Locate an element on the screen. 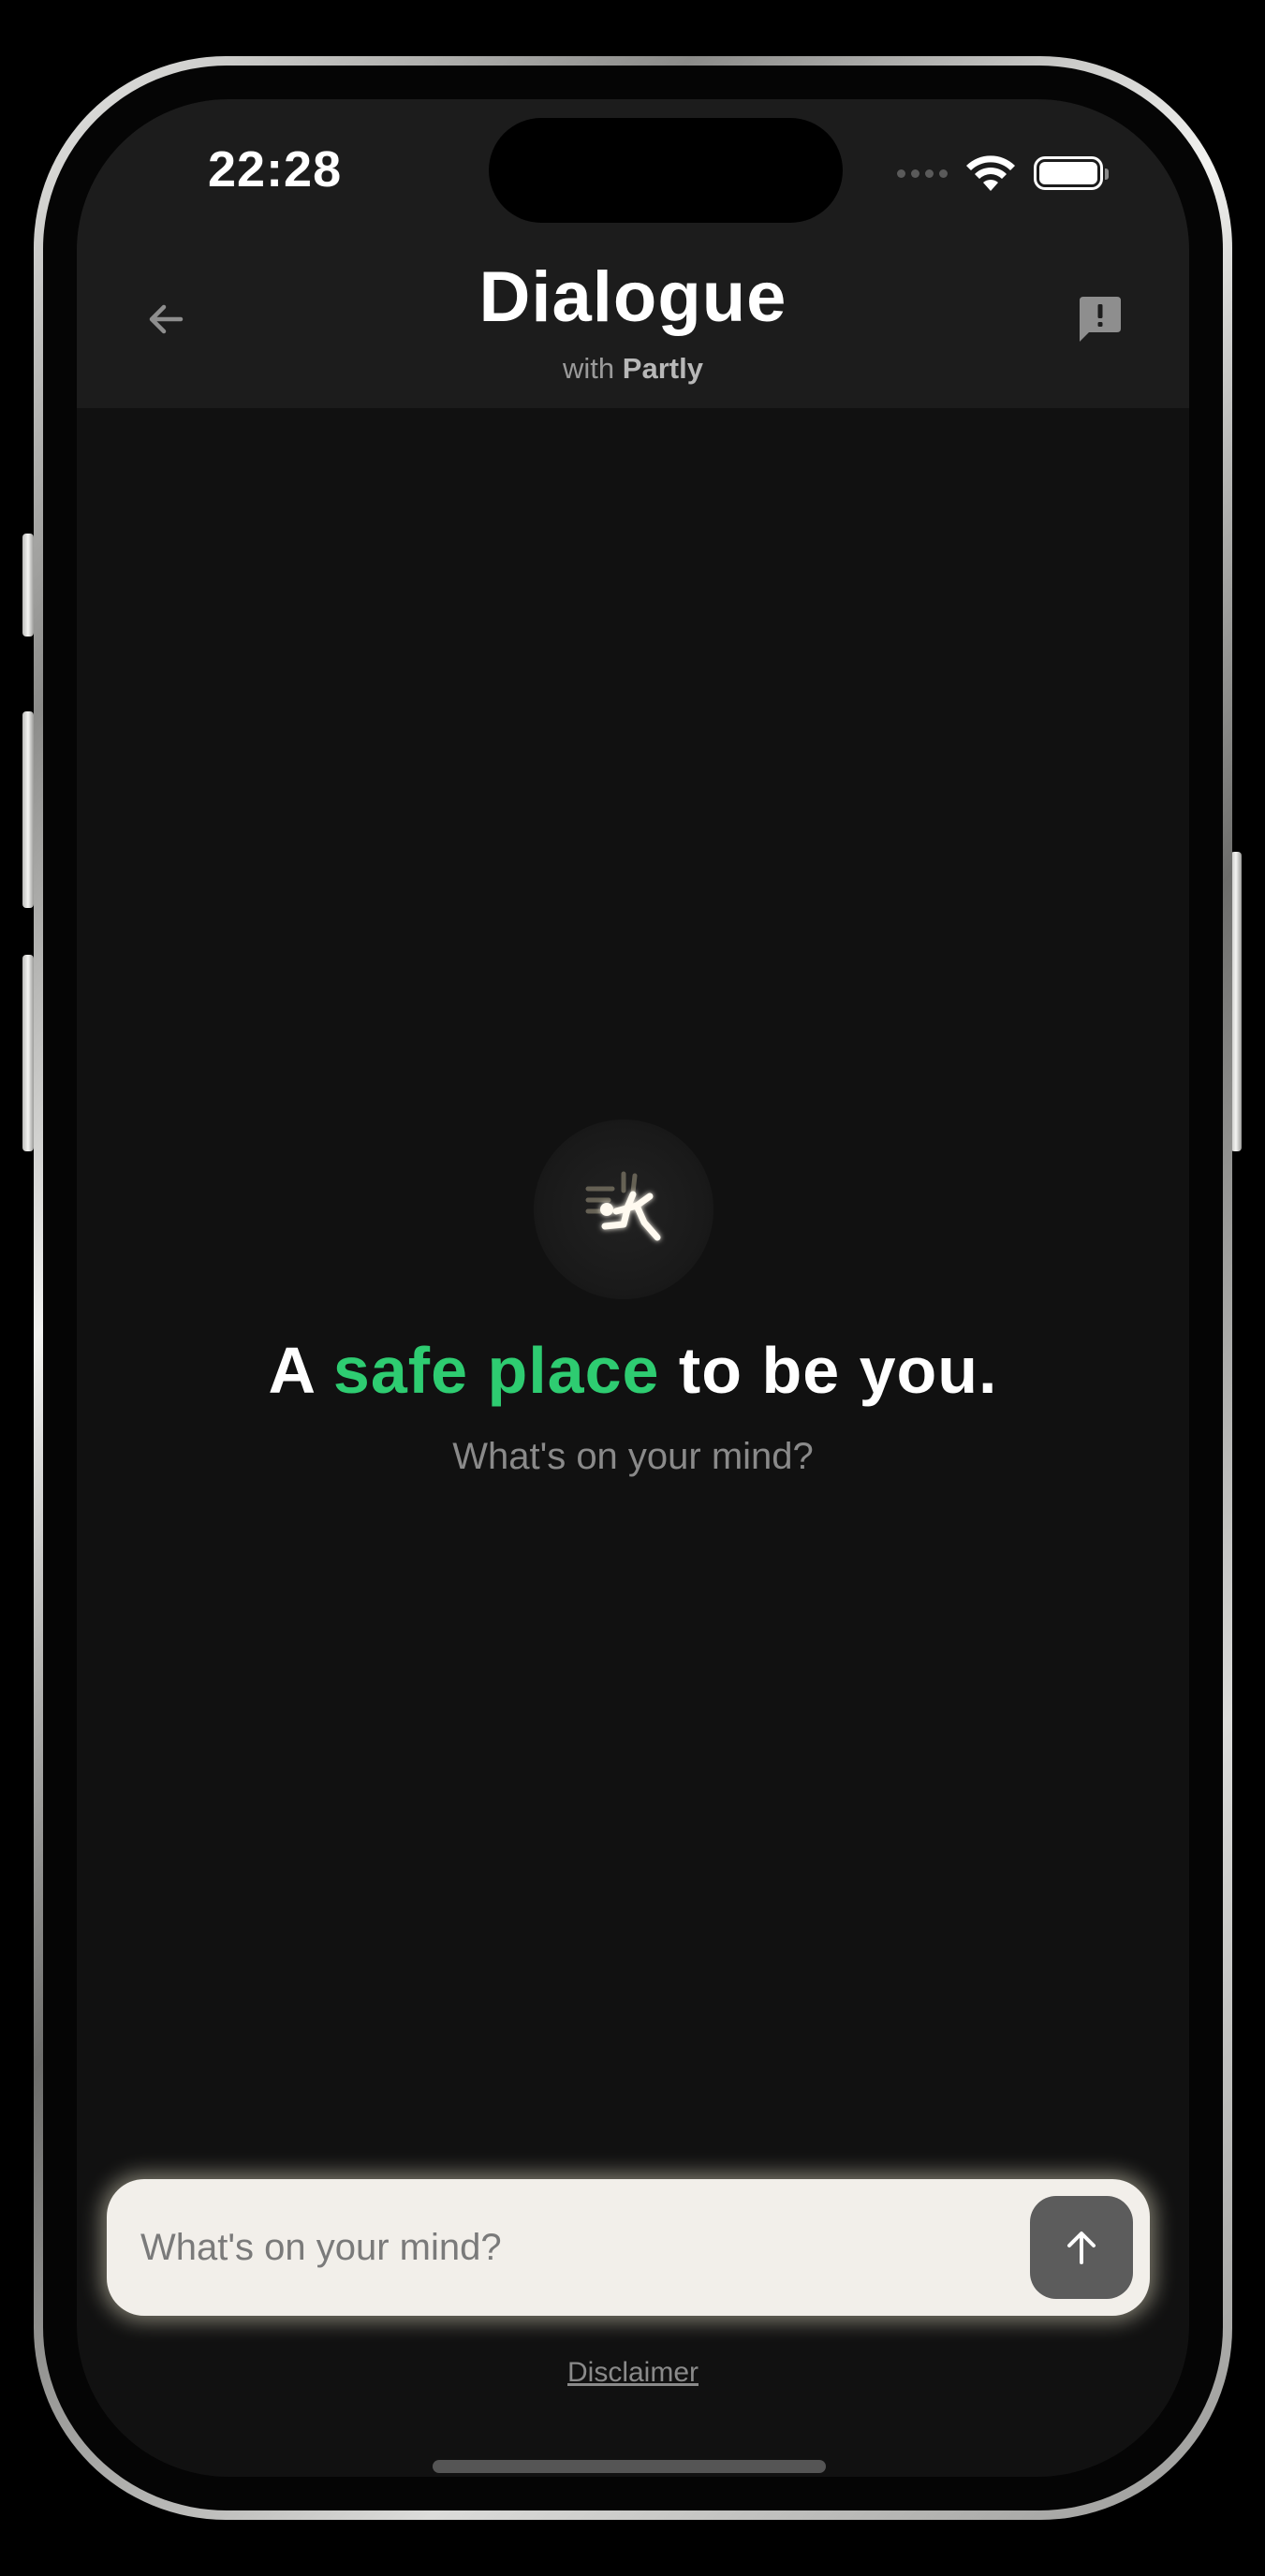 Image resolution: width=1265 pixels, height=2576 pixels. dynamic-island is located at coordinates (666, 170).